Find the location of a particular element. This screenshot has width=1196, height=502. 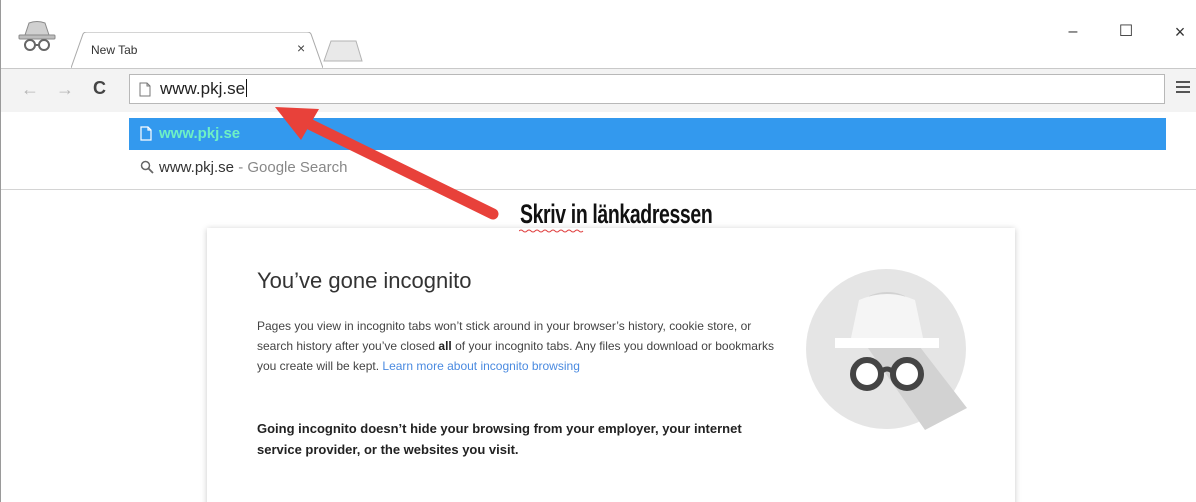

emphasis-all: all is located at coordinates (445, 346).